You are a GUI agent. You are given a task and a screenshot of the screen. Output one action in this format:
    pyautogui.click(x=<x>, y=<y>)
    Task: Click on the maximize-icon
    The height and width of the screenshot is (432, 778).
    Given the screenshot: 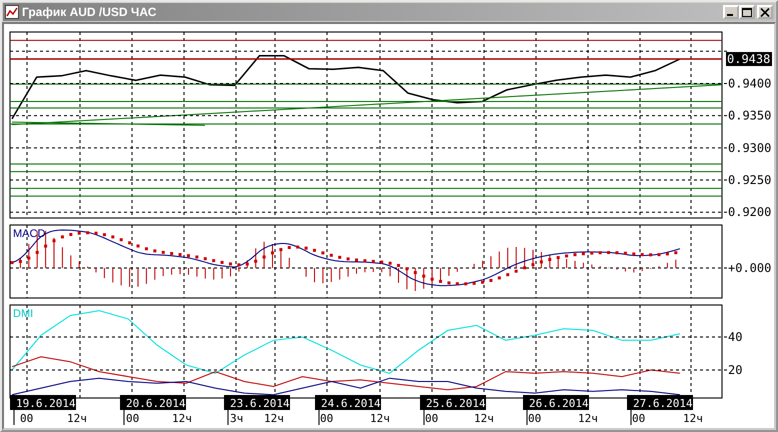 What is the action you would take?
    pyautogui.click(x=747, y=12)
    